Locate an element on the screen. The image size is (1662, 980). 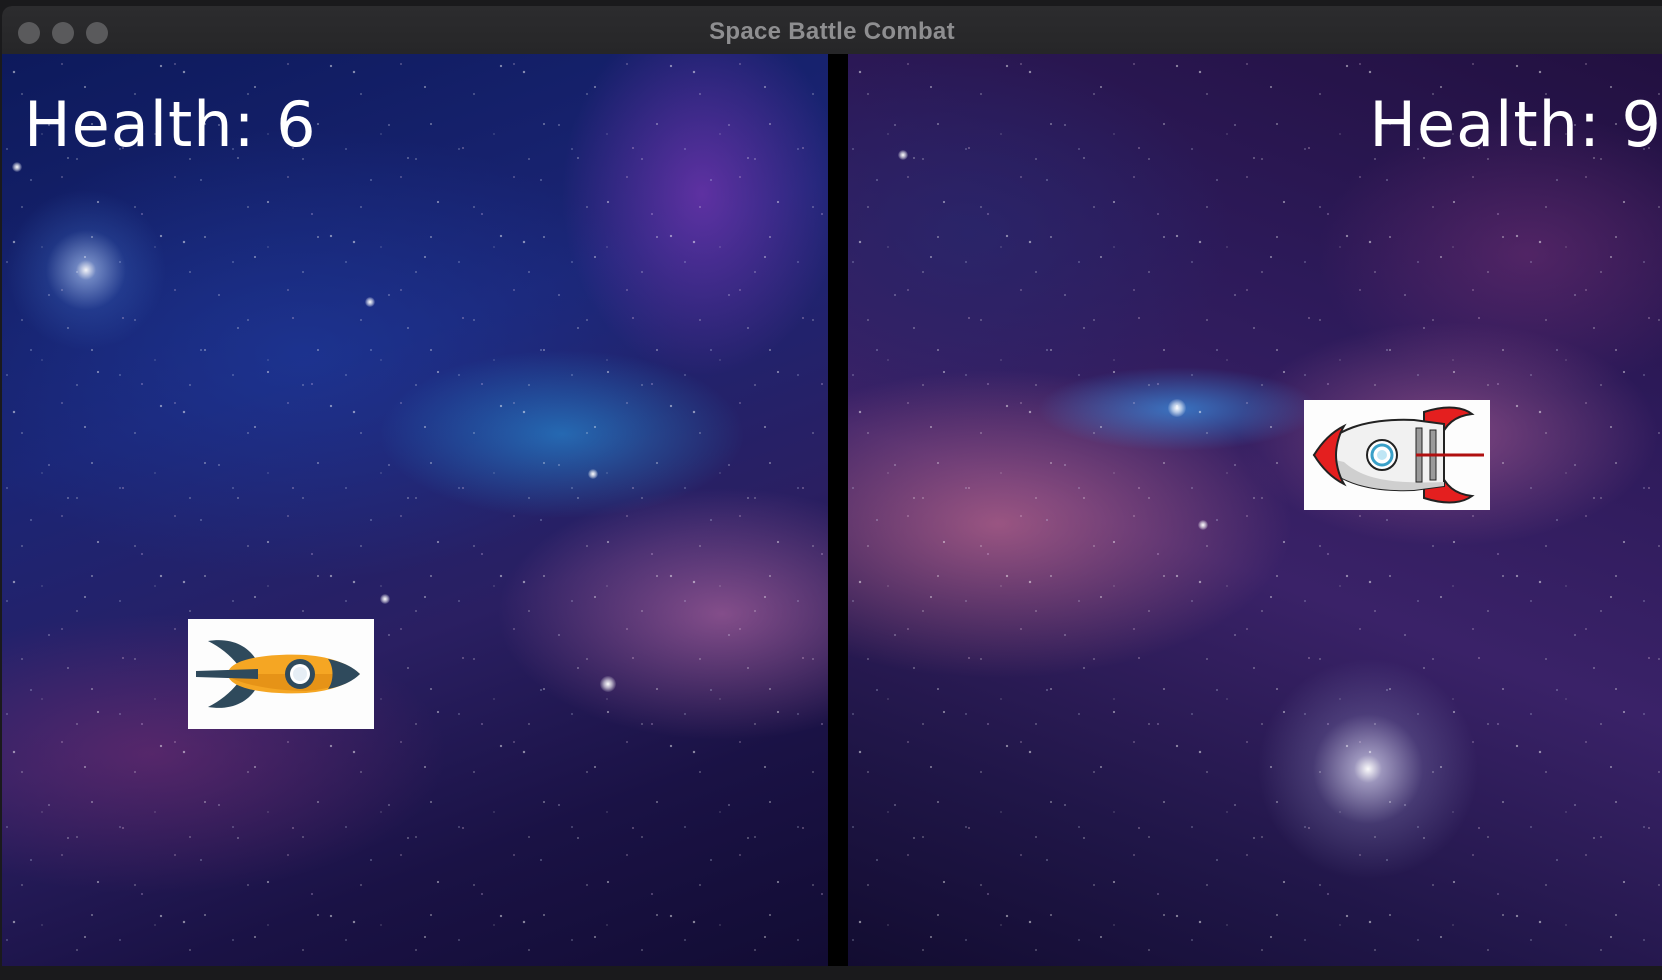
center-divider is located at coordinates (838, 513).